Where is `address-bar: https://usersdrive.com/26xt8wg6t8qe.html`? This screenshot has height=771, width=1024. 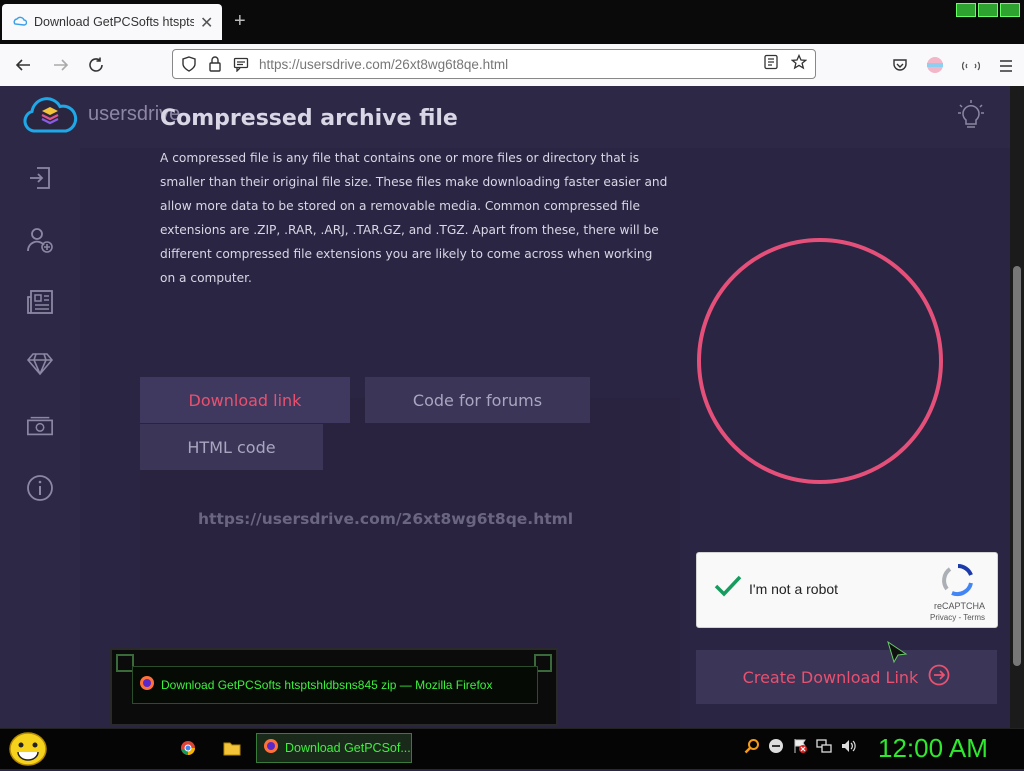
address-bar: https://usersdrive.com/26xt8wg6t8qe.html is located at coordinates (494, 64).